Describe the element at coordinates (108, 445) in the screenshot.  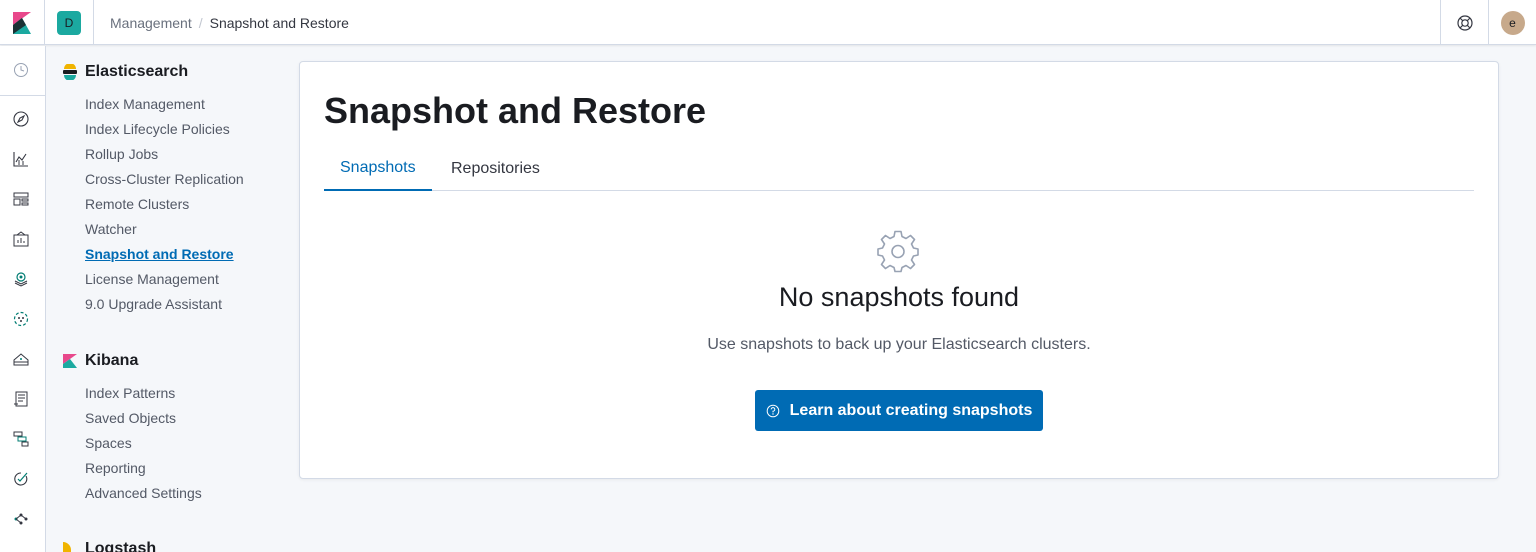
I see `sidenav-item-spaces: Spaces` at that location.